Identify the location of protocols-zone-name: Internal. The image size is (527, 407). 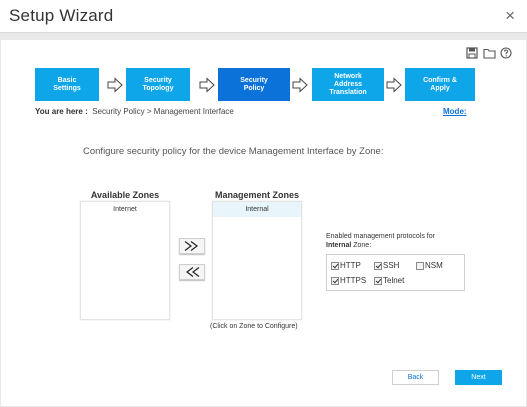
(339, 245).